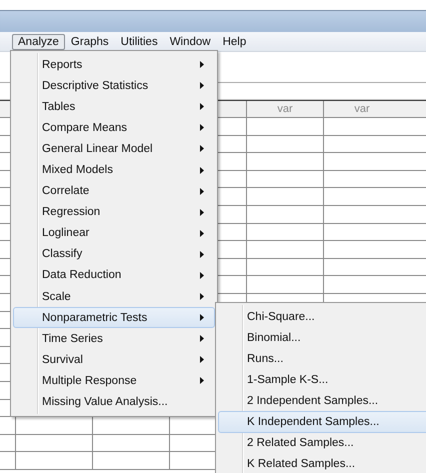 The width and height of the screenshot is (426, 473). Describe the element at coordinates (114, 233) in the screenshot. I see `menu-item: Loglinear` at that location.